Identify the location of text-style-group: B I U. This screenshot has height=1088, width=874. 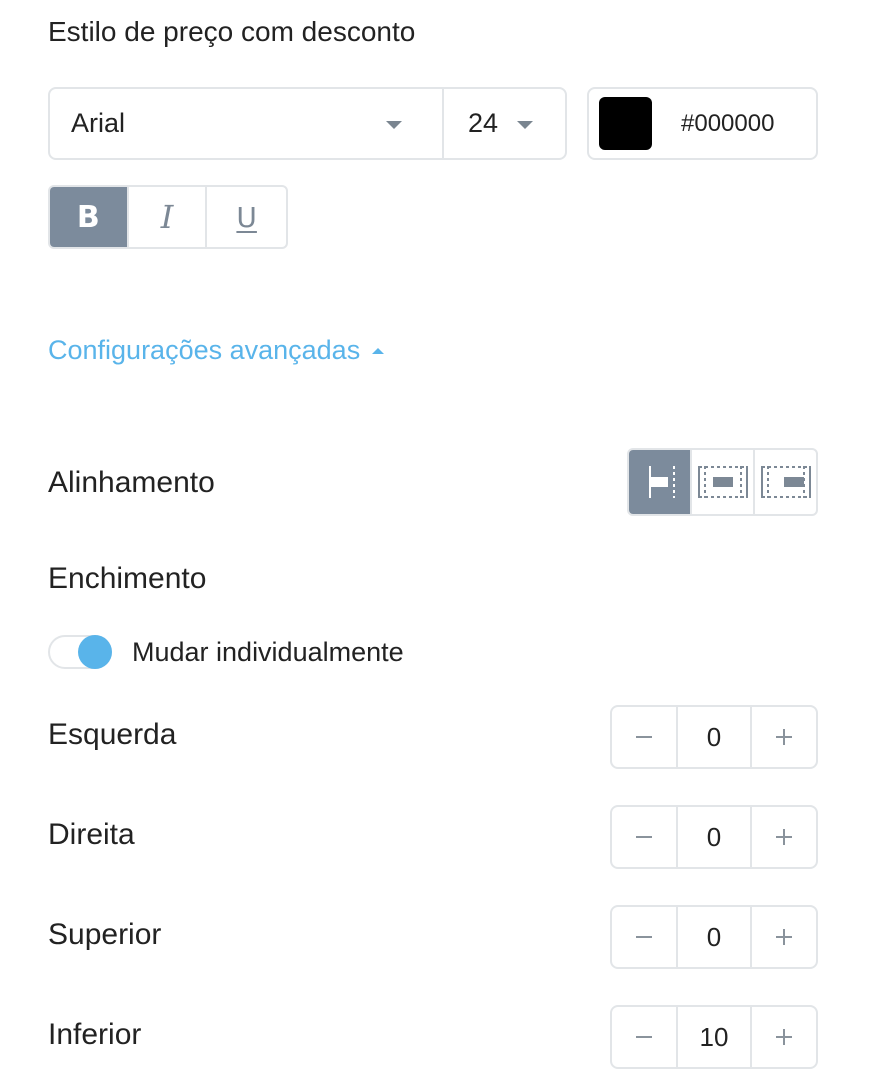
(168, 217).